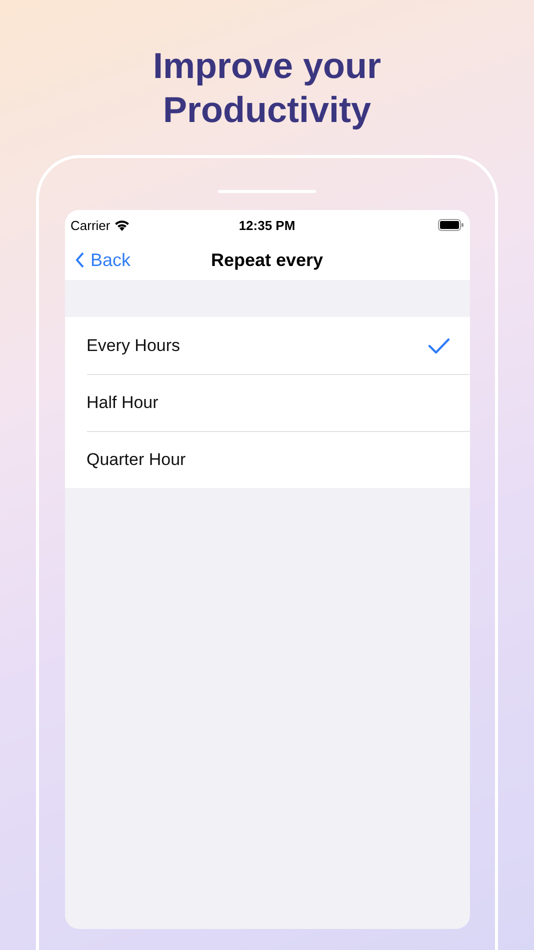 The image size is (534, 950). I want to click on option-label: Every Hours, so click(133, 346).